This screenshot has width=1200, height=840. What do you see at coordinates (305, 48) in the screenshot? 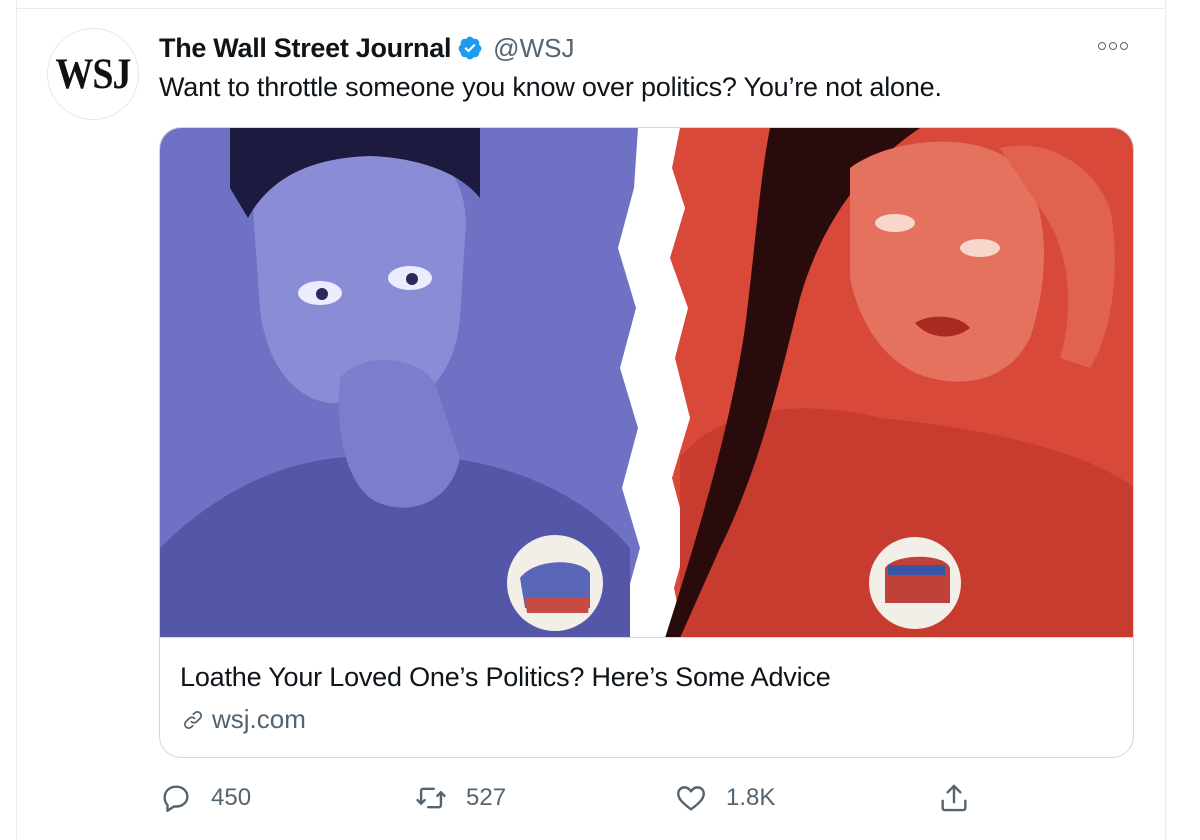
I see `display-name: The Wall Street Journal` at bounding box center [305, 48].